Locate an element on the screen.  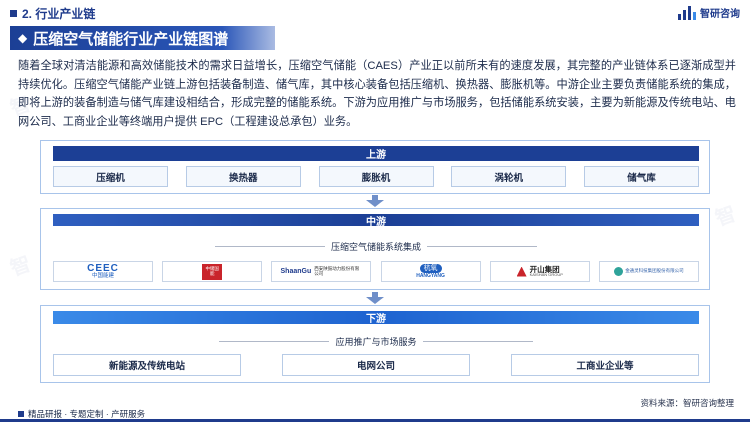
footer: 精品研报 · 专题定制 · 产研服务 is located at coordinates (375, 414).